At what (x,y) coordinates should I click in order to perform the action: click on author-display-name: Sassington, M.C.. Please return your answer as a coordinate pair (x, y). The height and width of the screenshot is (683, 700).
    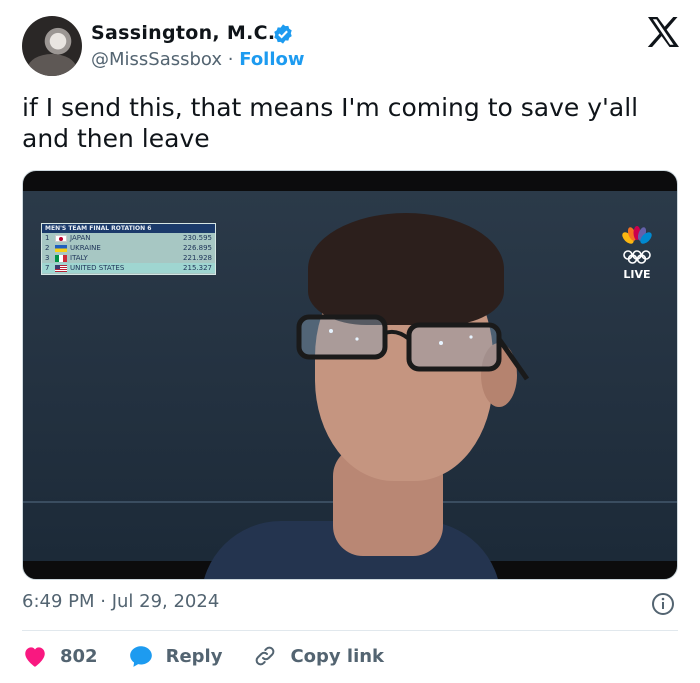
    Looking at the image, I should click on (183, 33).